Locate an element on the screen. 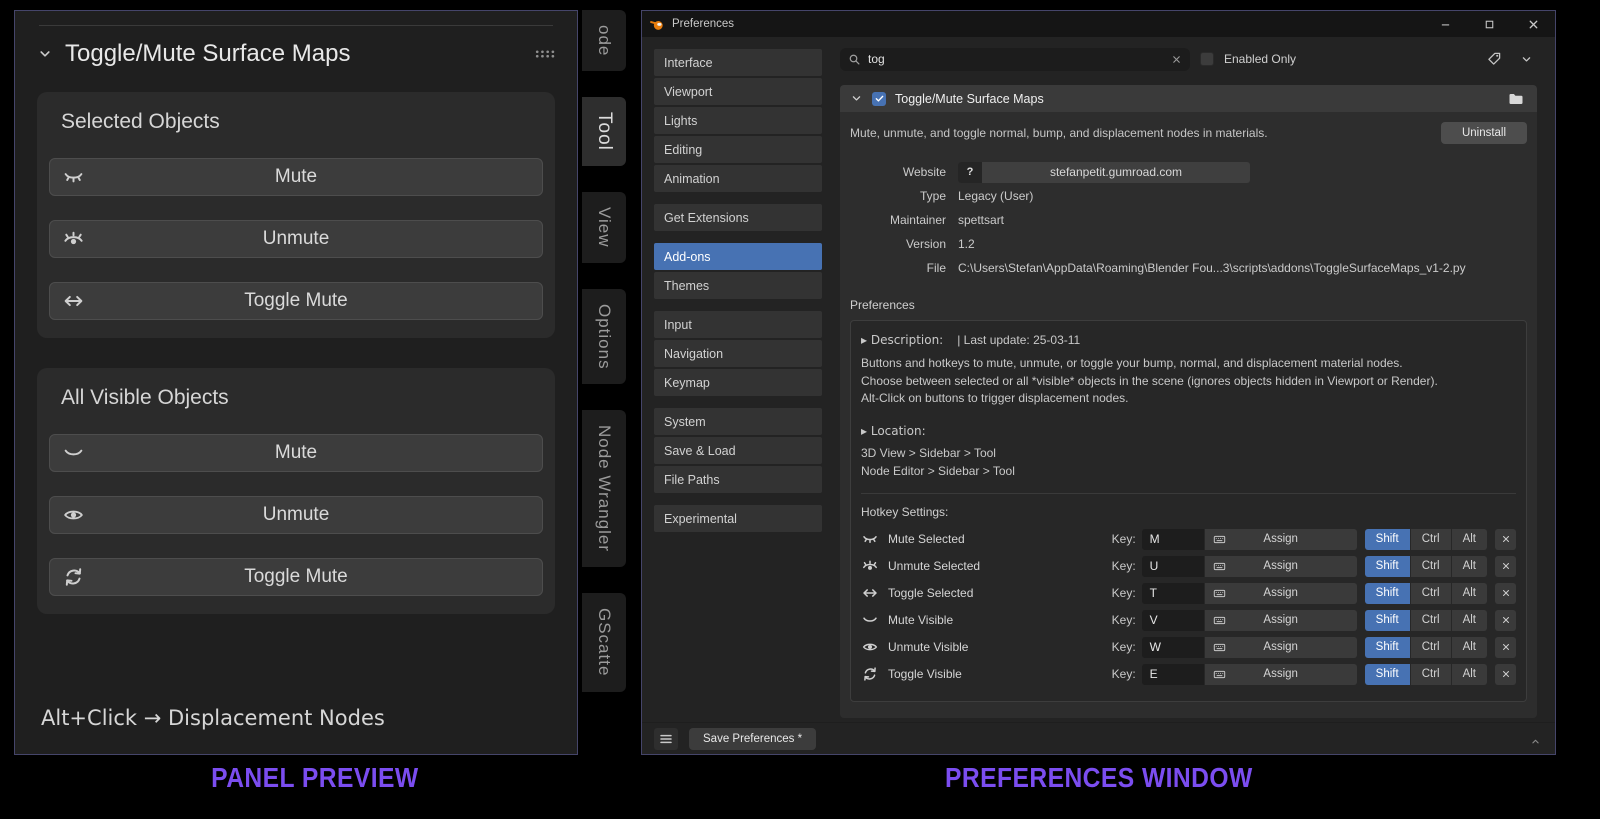 The height and width of the screenshot is (819, 1600). nav-item-navigation: Navigation is located at coordinates (738, 353).